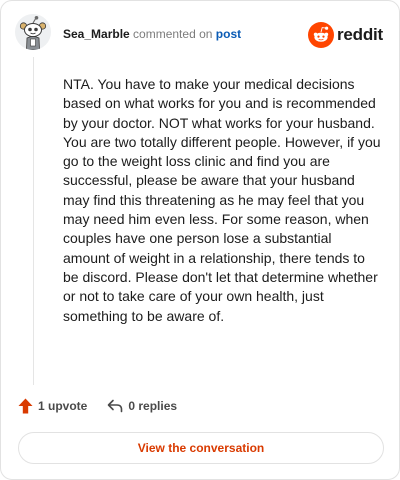 This screenshot has height=480, width=400. I want to click on comment-actions: 1 upvote 0 replies, so click(97, 406).